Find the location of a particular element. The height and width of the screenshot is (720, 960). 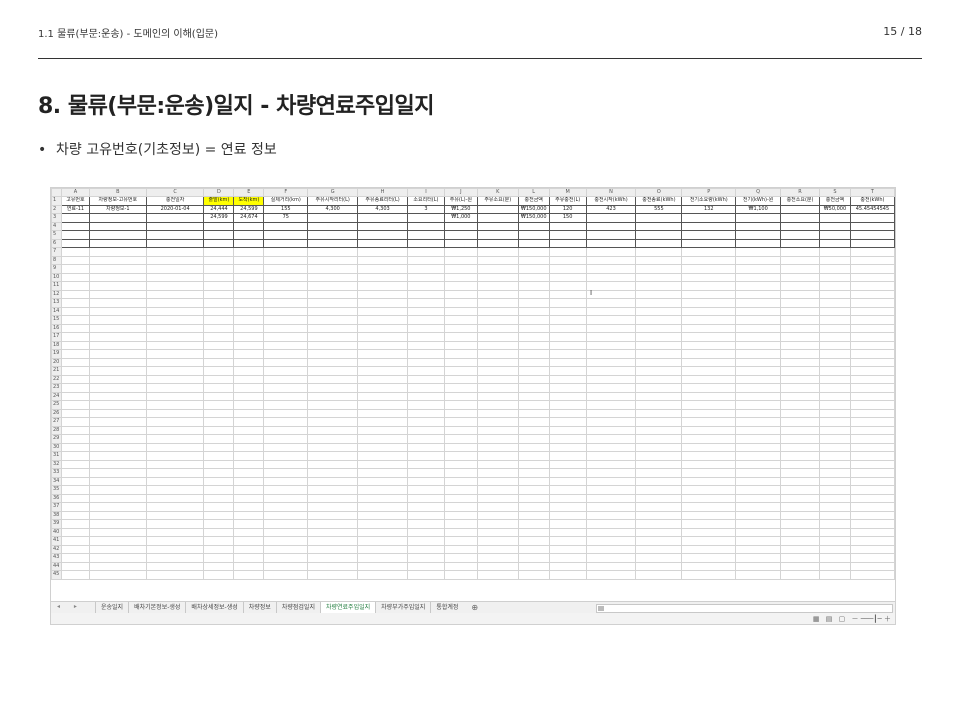

column-header: D is located at coordinates (219, 192).